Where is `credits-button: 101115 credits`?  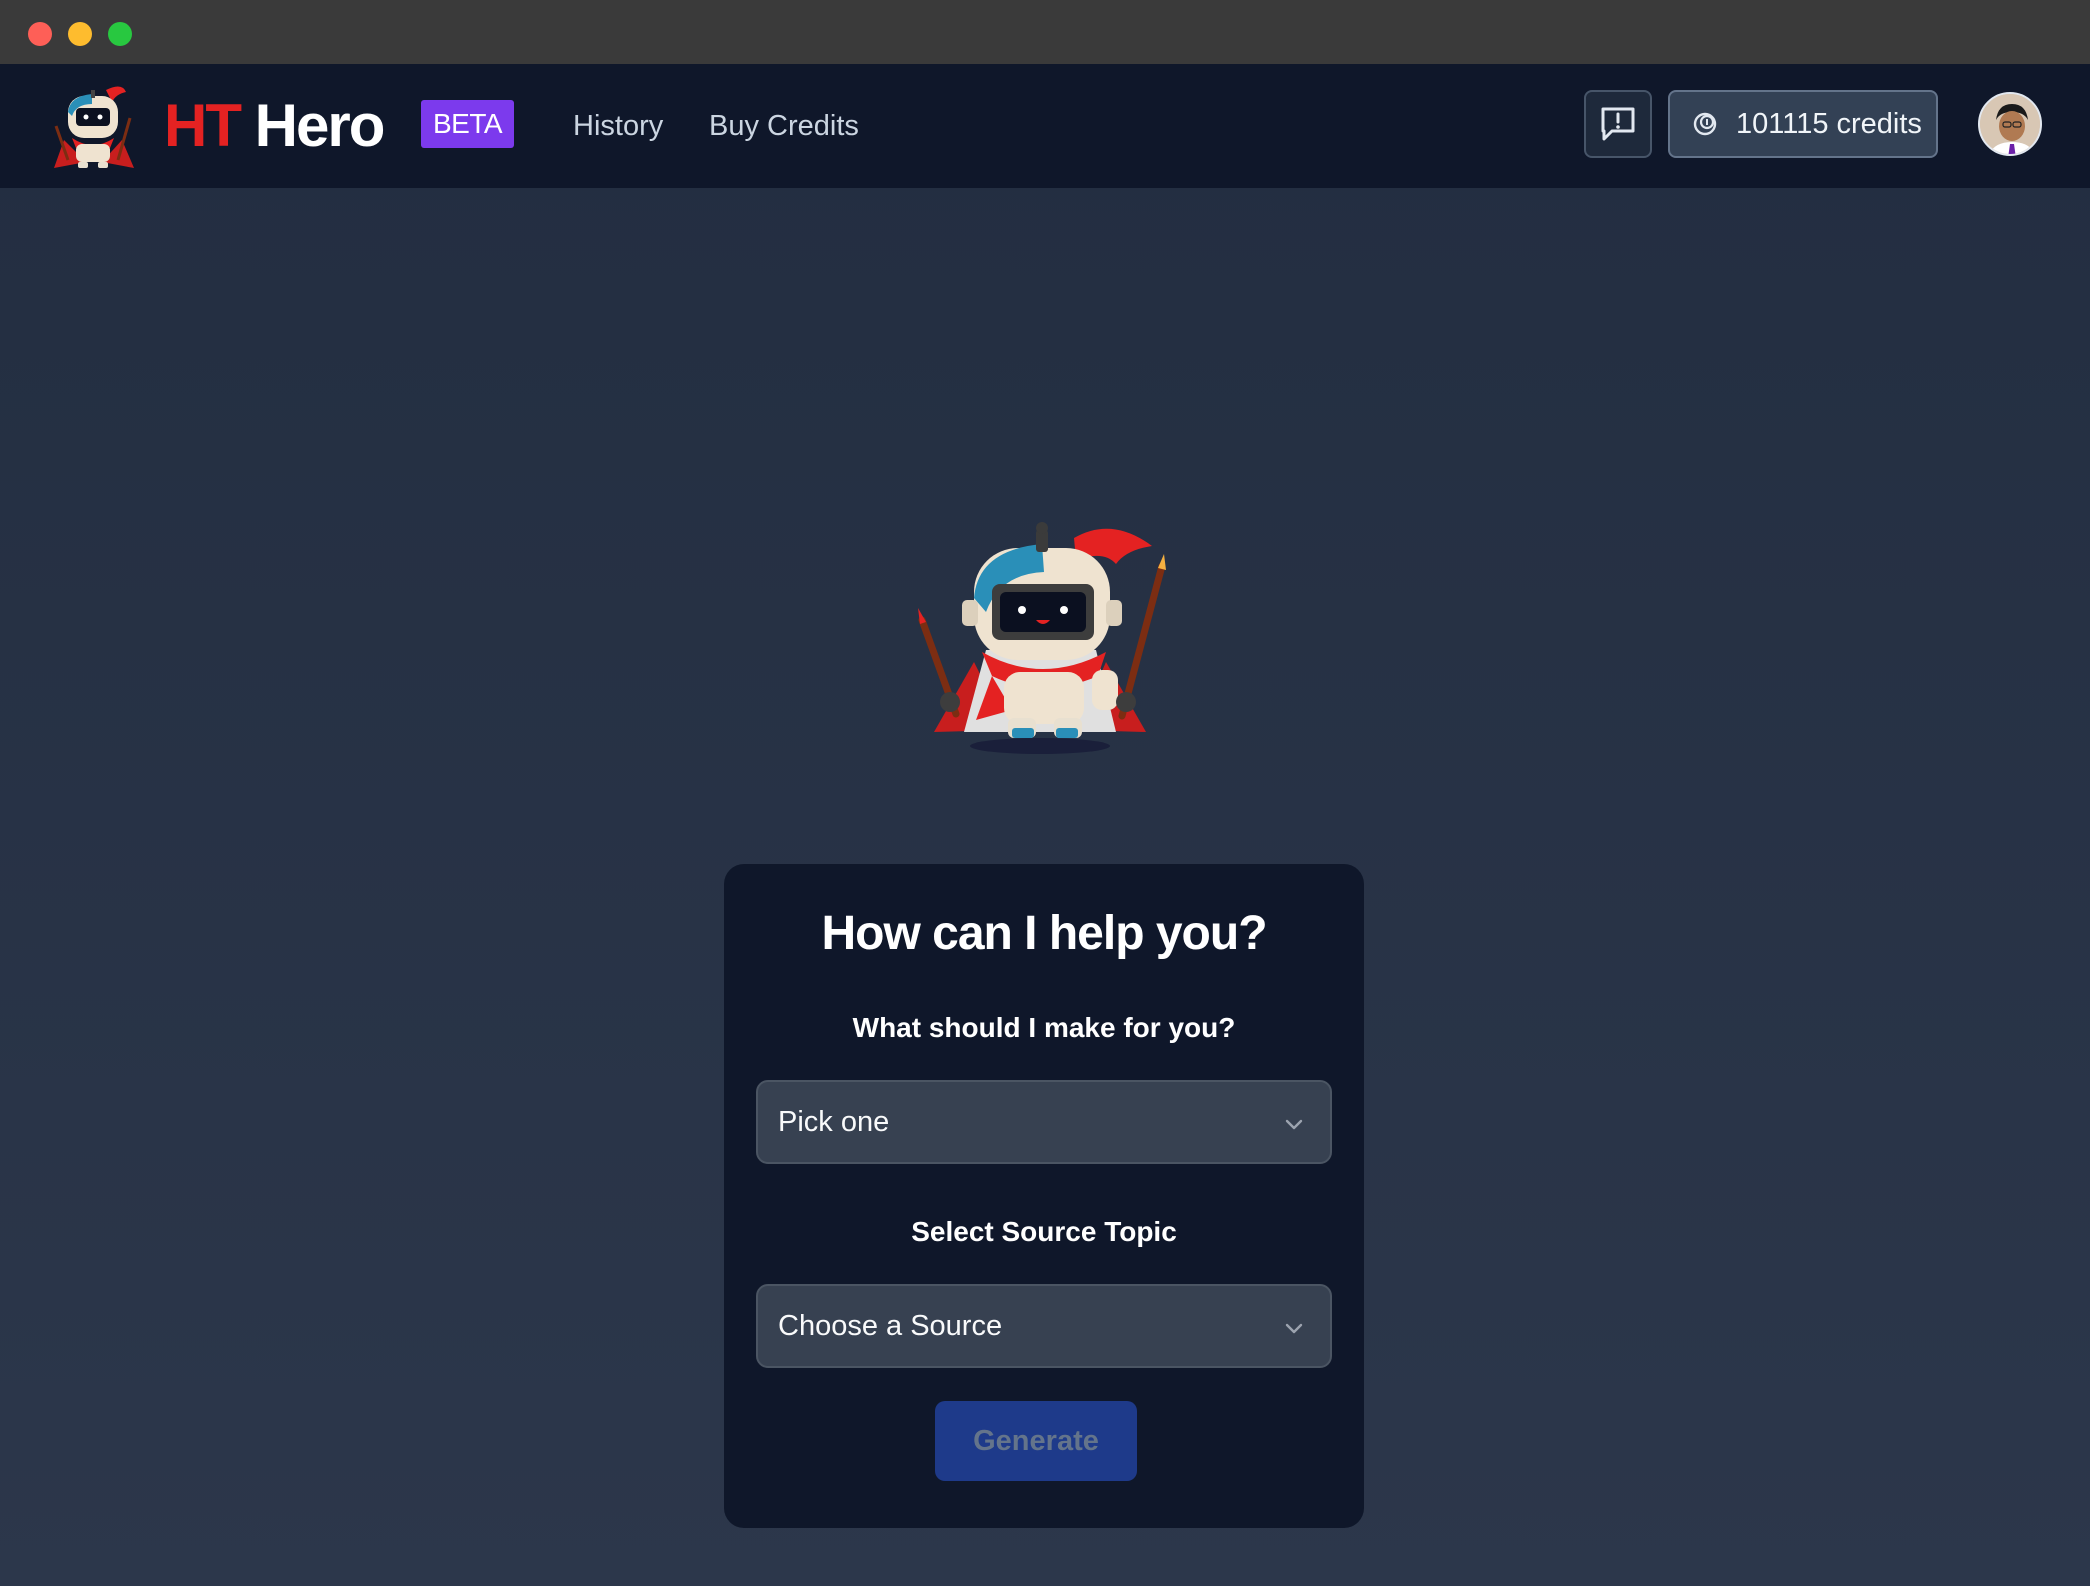
credits-button: 101115 credits is located at coordinates (1803, 124).